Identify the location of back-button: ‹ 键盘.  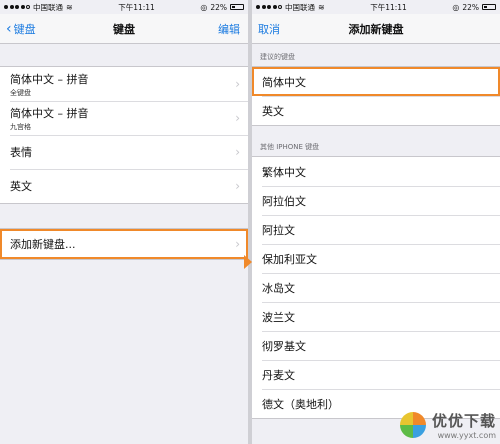
(21, 29).